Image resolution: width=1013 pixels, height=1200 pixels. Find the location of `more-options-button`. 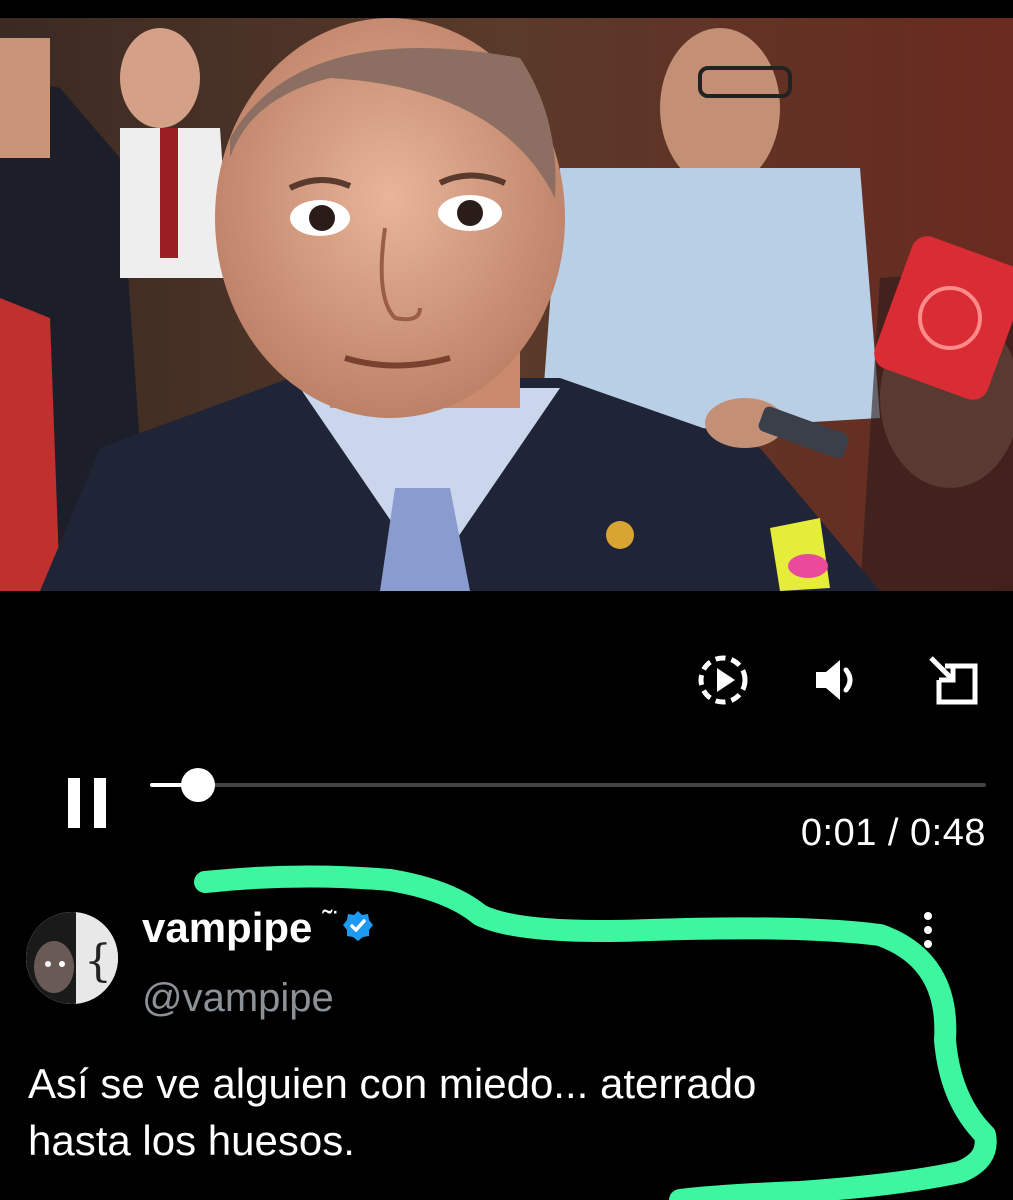

more-options-button is located at coordinates (928, 930).